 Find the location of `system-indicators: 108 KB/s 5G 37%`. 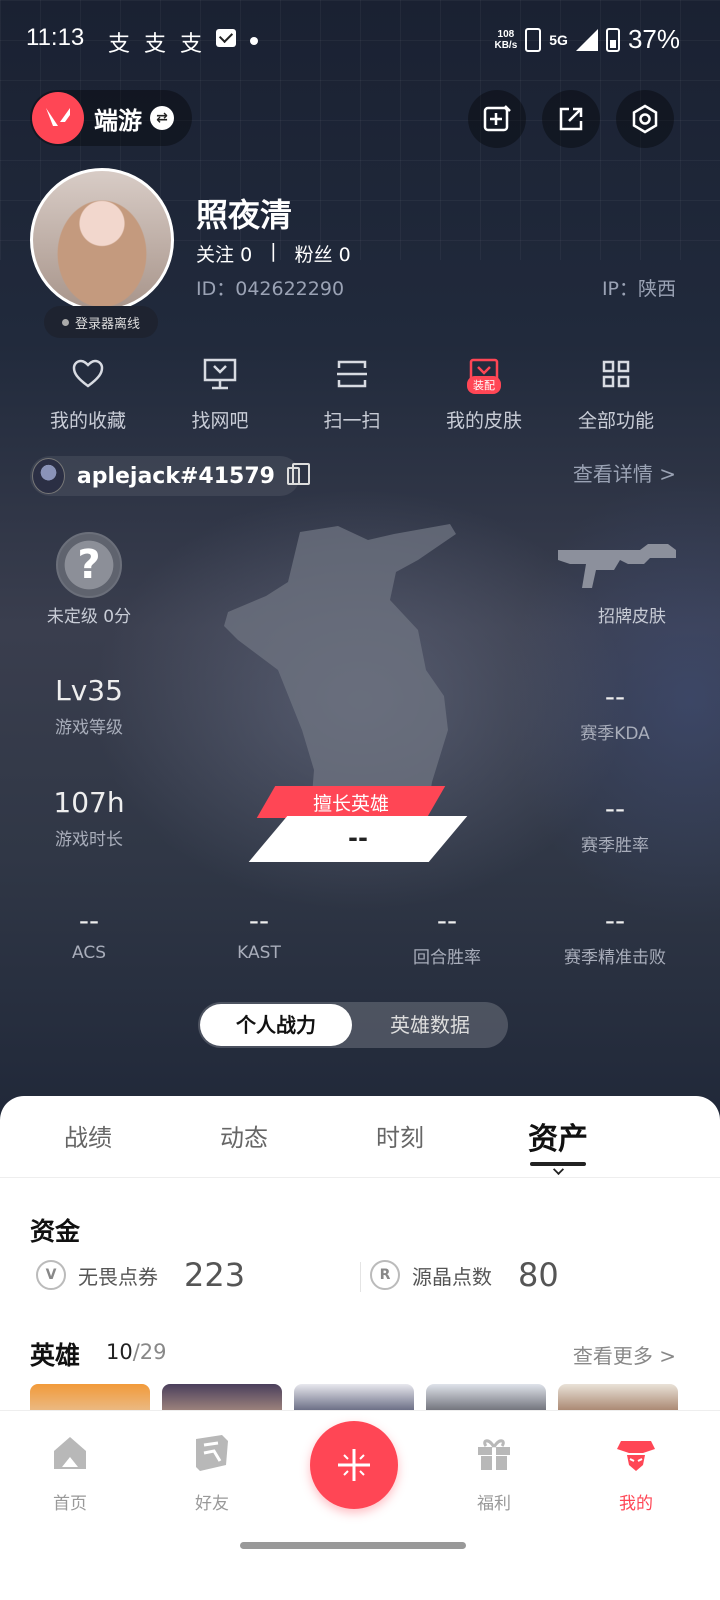

system-indicators: 108 KB/s 5G 37% is located at coordinates (587, 39).